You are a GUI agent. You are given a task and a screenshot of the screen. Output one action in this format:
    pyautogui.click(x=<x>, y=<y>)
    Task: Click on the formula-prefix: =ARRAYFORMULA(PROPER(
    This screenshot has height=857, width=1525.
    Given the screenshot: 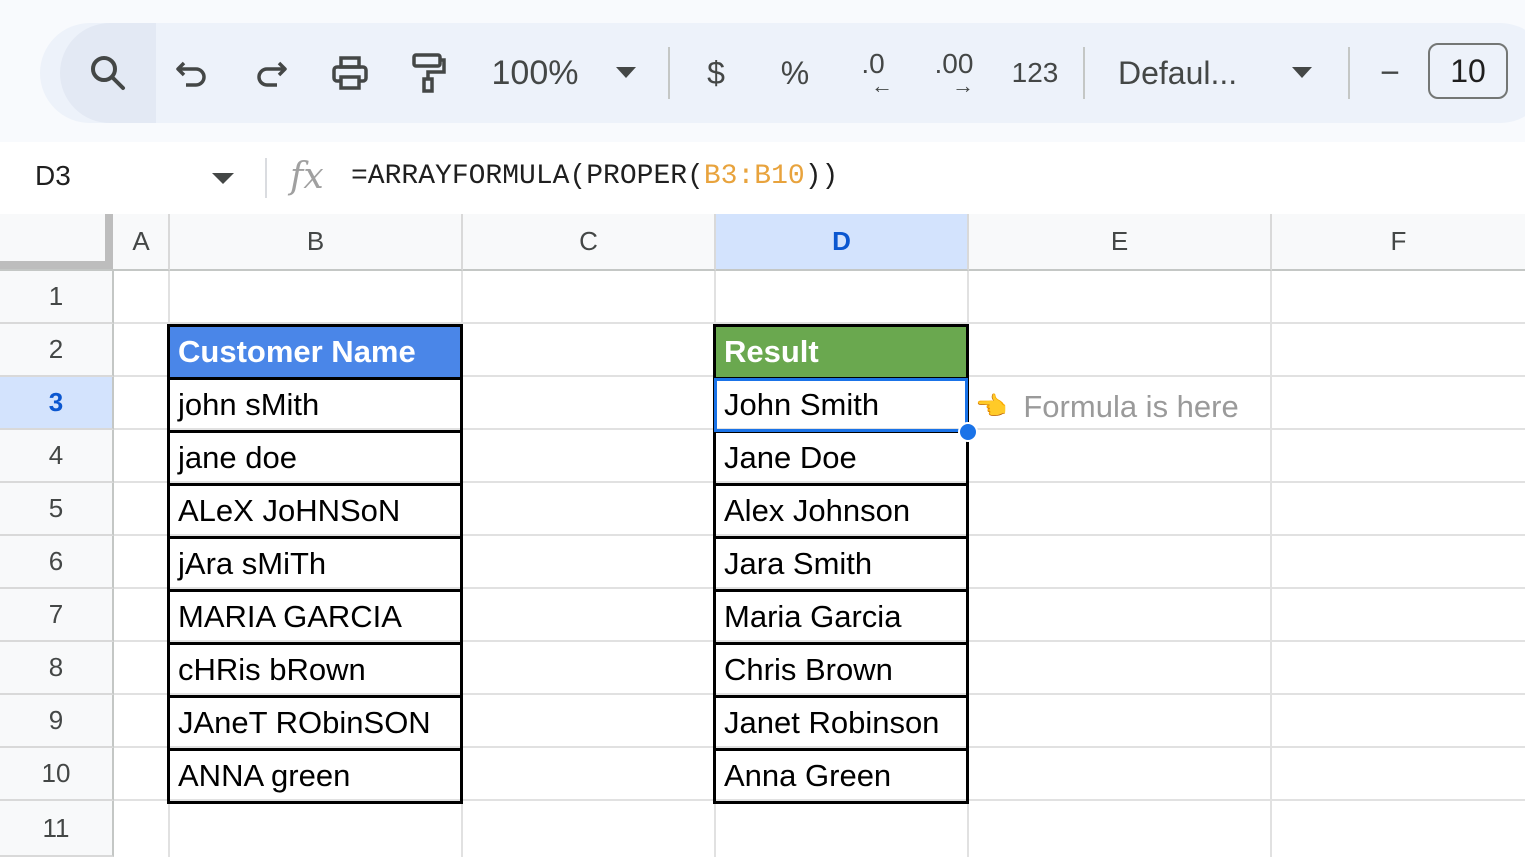 What is the action you would take?
    pyautogui.click(x=527, y=176)
    